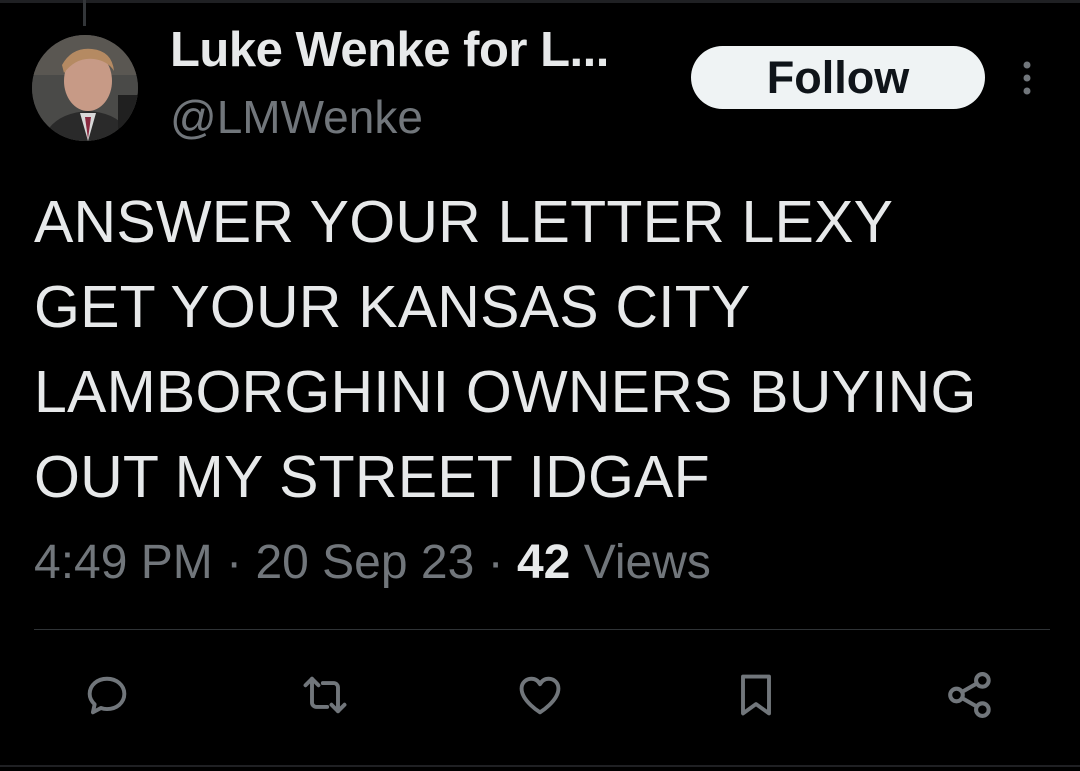  I want to click on avatar, so click(85, 88).